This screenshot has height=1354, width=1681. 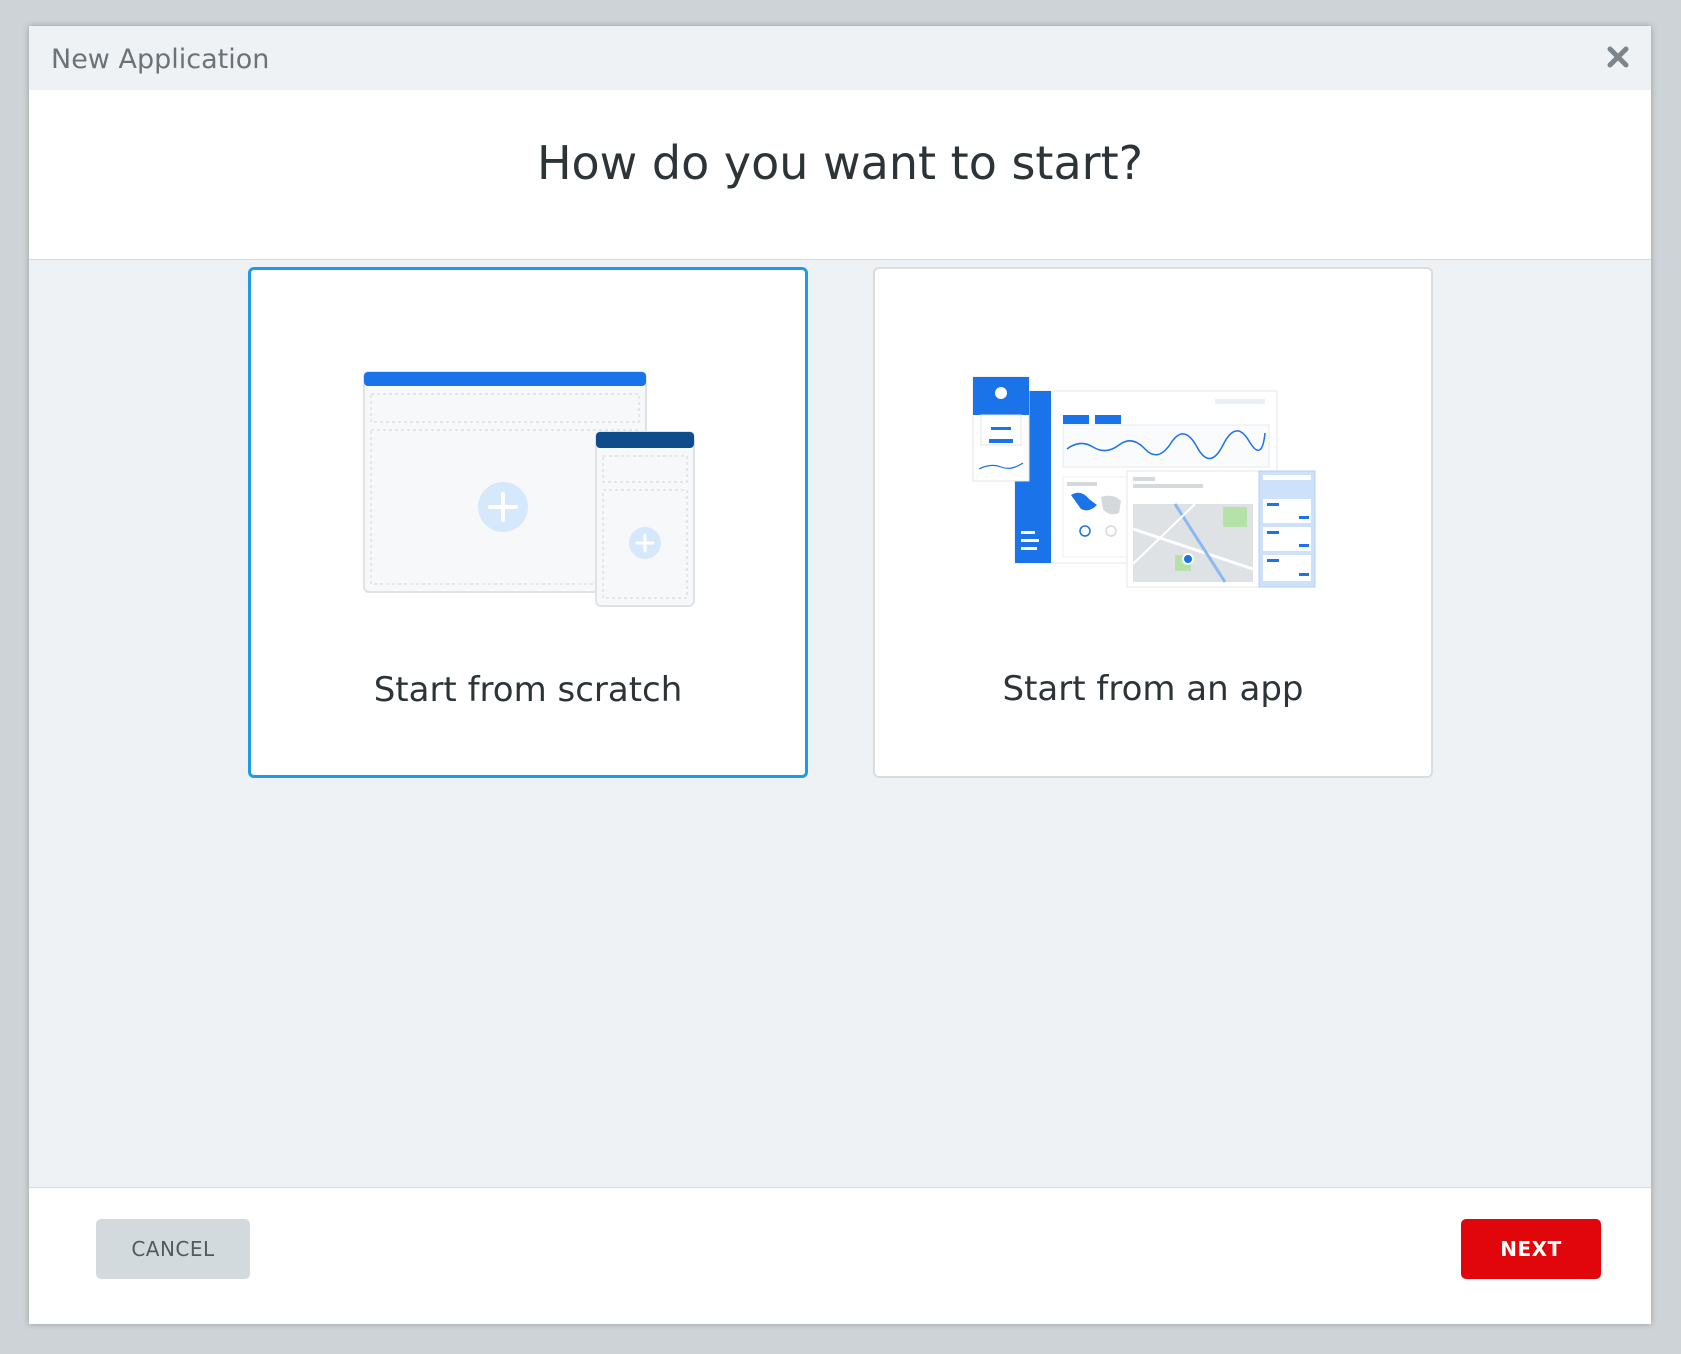 What do you see at coordinates (1144, 482) in the screenshot?
I see `app-template-illustration` at bounding box center [1144, 482].